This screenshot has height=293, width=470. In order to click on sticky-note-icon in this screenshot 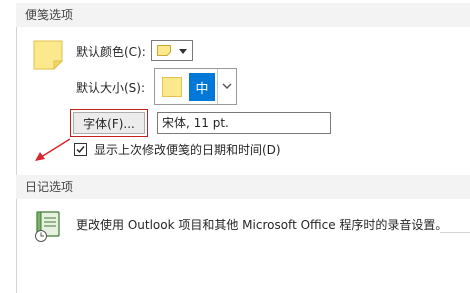, I will do `click(48, 55)`.